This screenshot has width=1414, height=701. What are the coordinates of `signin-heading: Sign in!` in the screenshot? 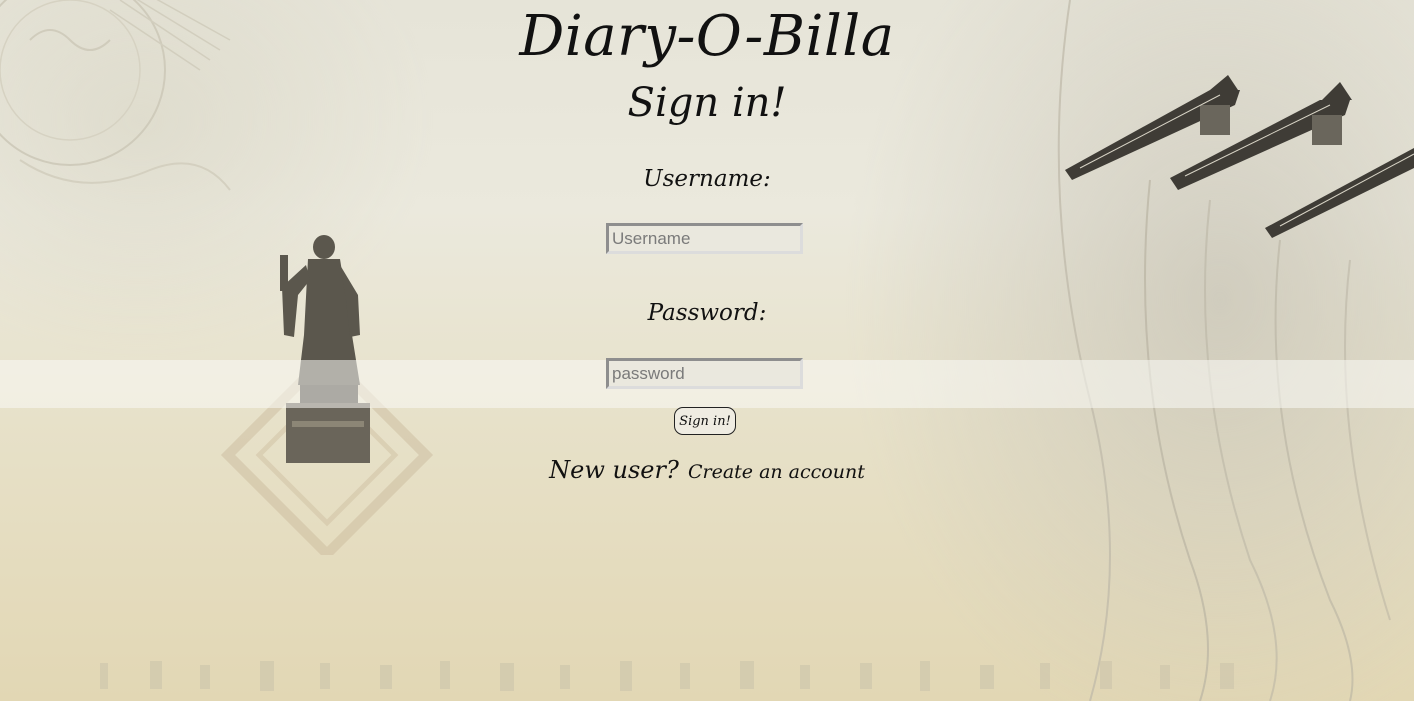 It's located at (707, 103).